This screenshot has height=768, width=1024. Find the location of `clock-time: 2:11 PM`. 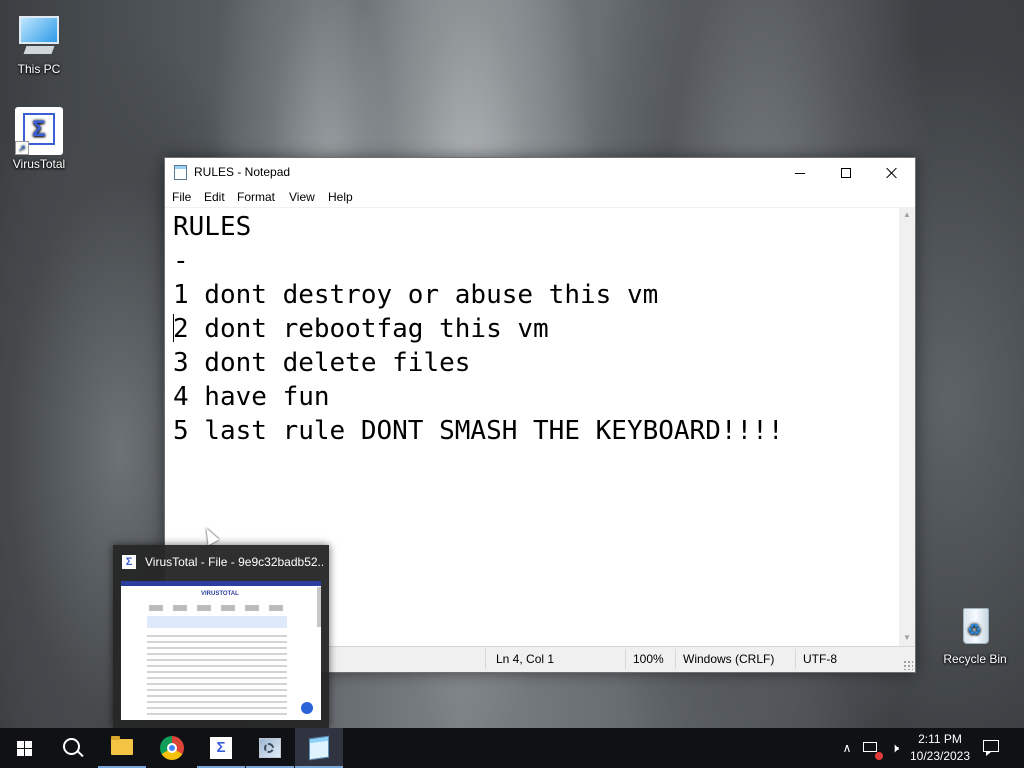

clock-time: 2:11 PM is located at coordinates (940, 739).